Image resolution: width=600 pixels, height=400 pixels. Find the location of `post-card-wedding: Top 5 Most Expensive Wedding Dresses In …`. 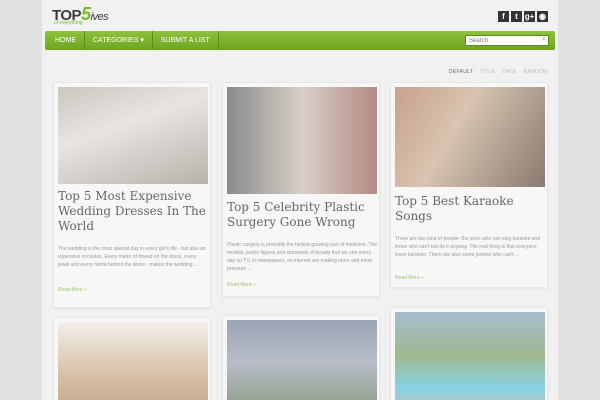

post-card-wedding: Top 5 Most Expensive Wedding Dresses In … is located at coordinates (132, 195).